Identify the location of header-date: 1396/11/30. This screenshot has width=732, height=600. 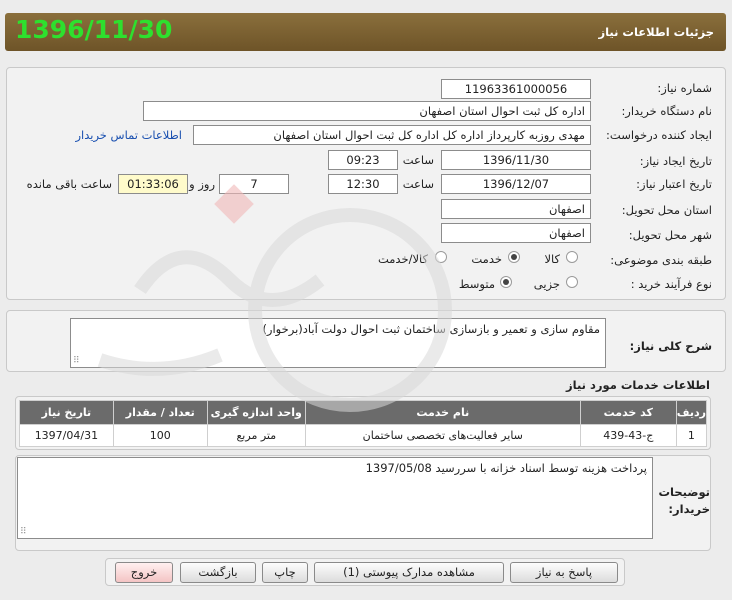
(94, 29).